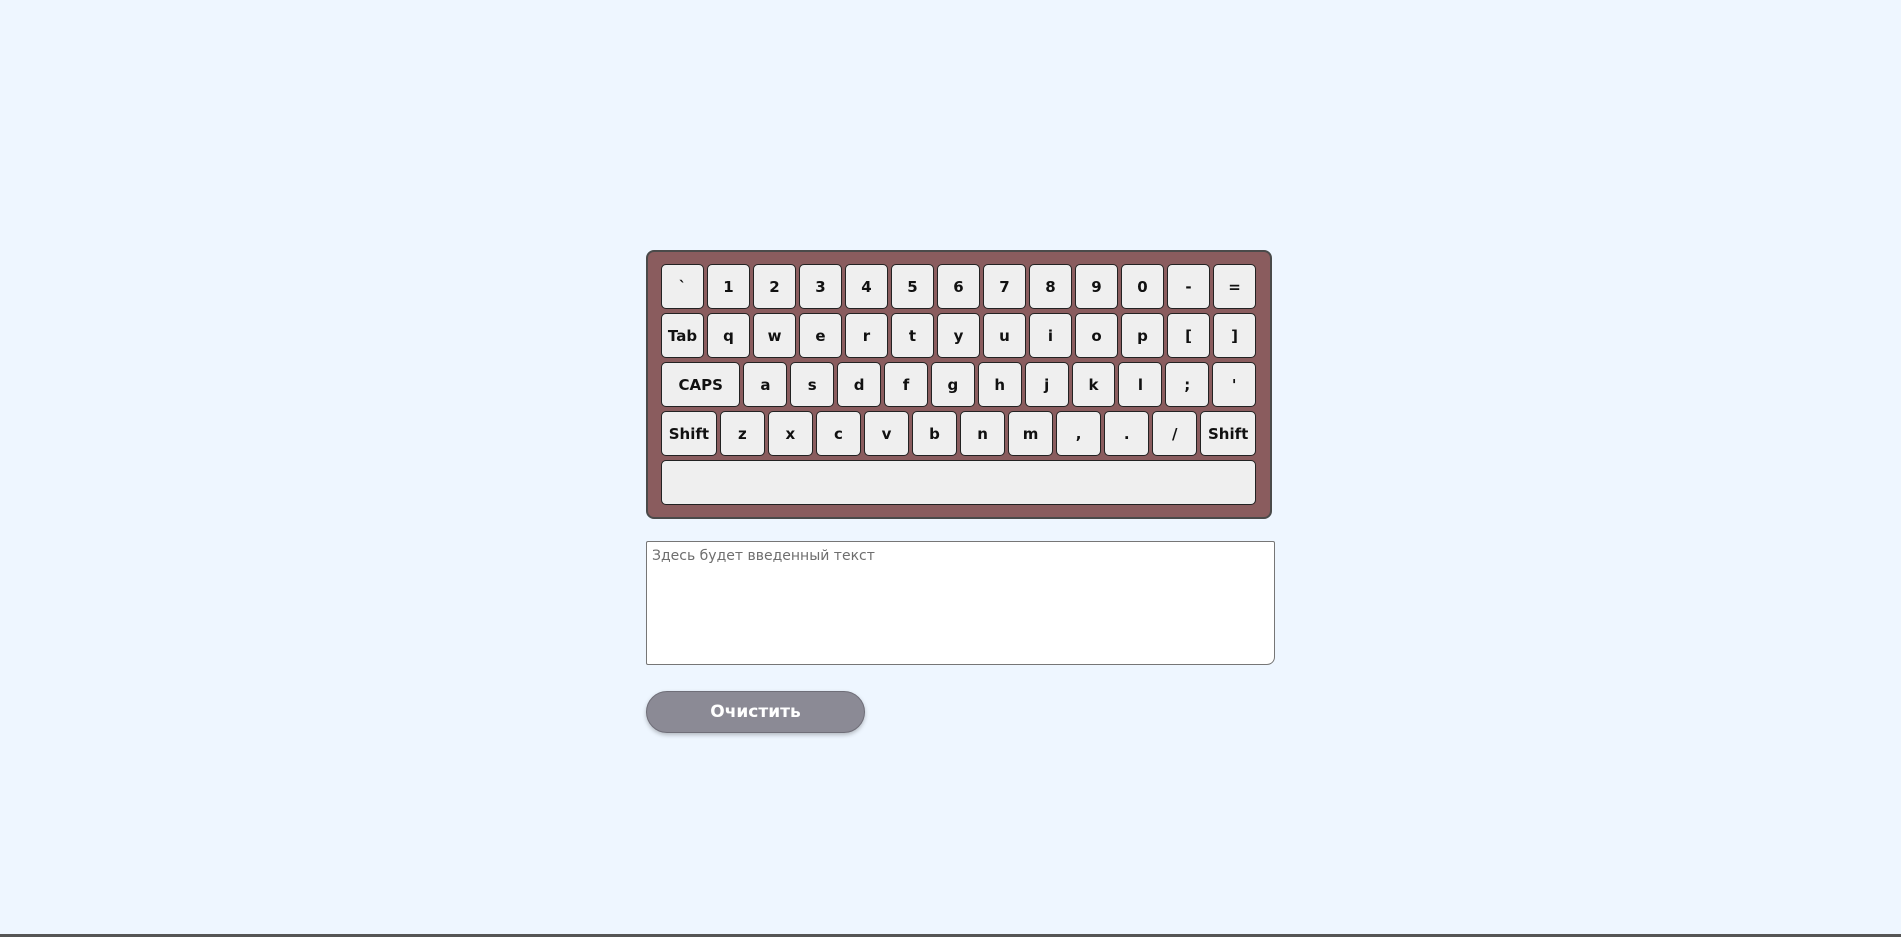  Describe the element at coordinates (859, 384) in the screenshot. I see `key-d: d` at that location.